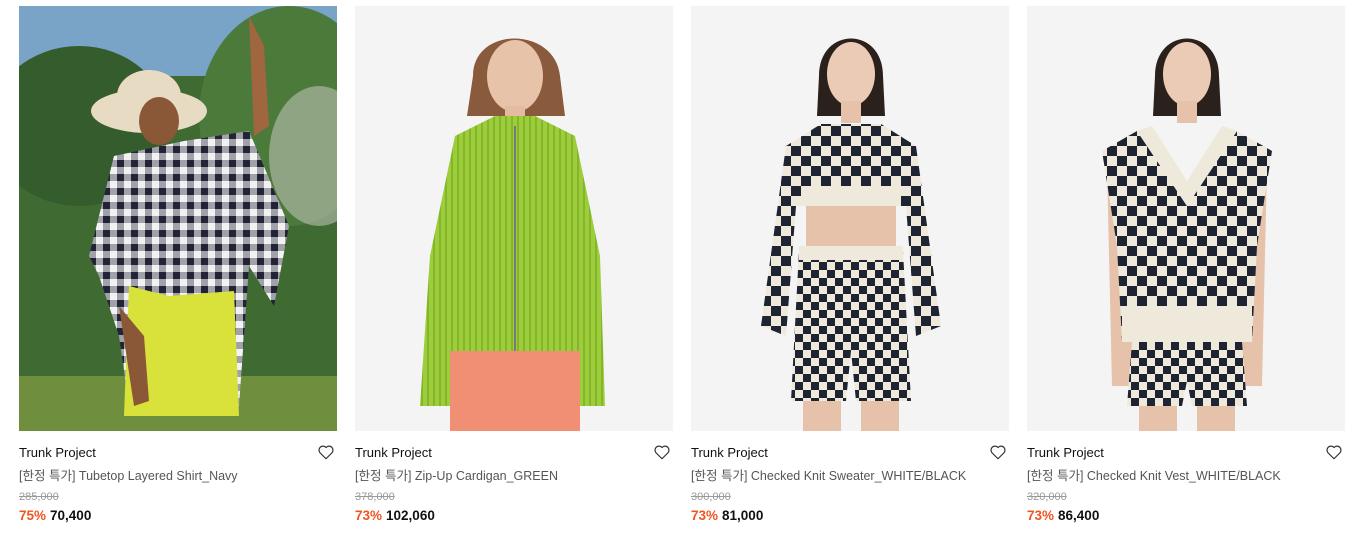 The width and height of the screenshot is (1364, 533). Describe the element at coordinates (743, 515) in the screenshot. I see `sale-price: 81,000` at that location.